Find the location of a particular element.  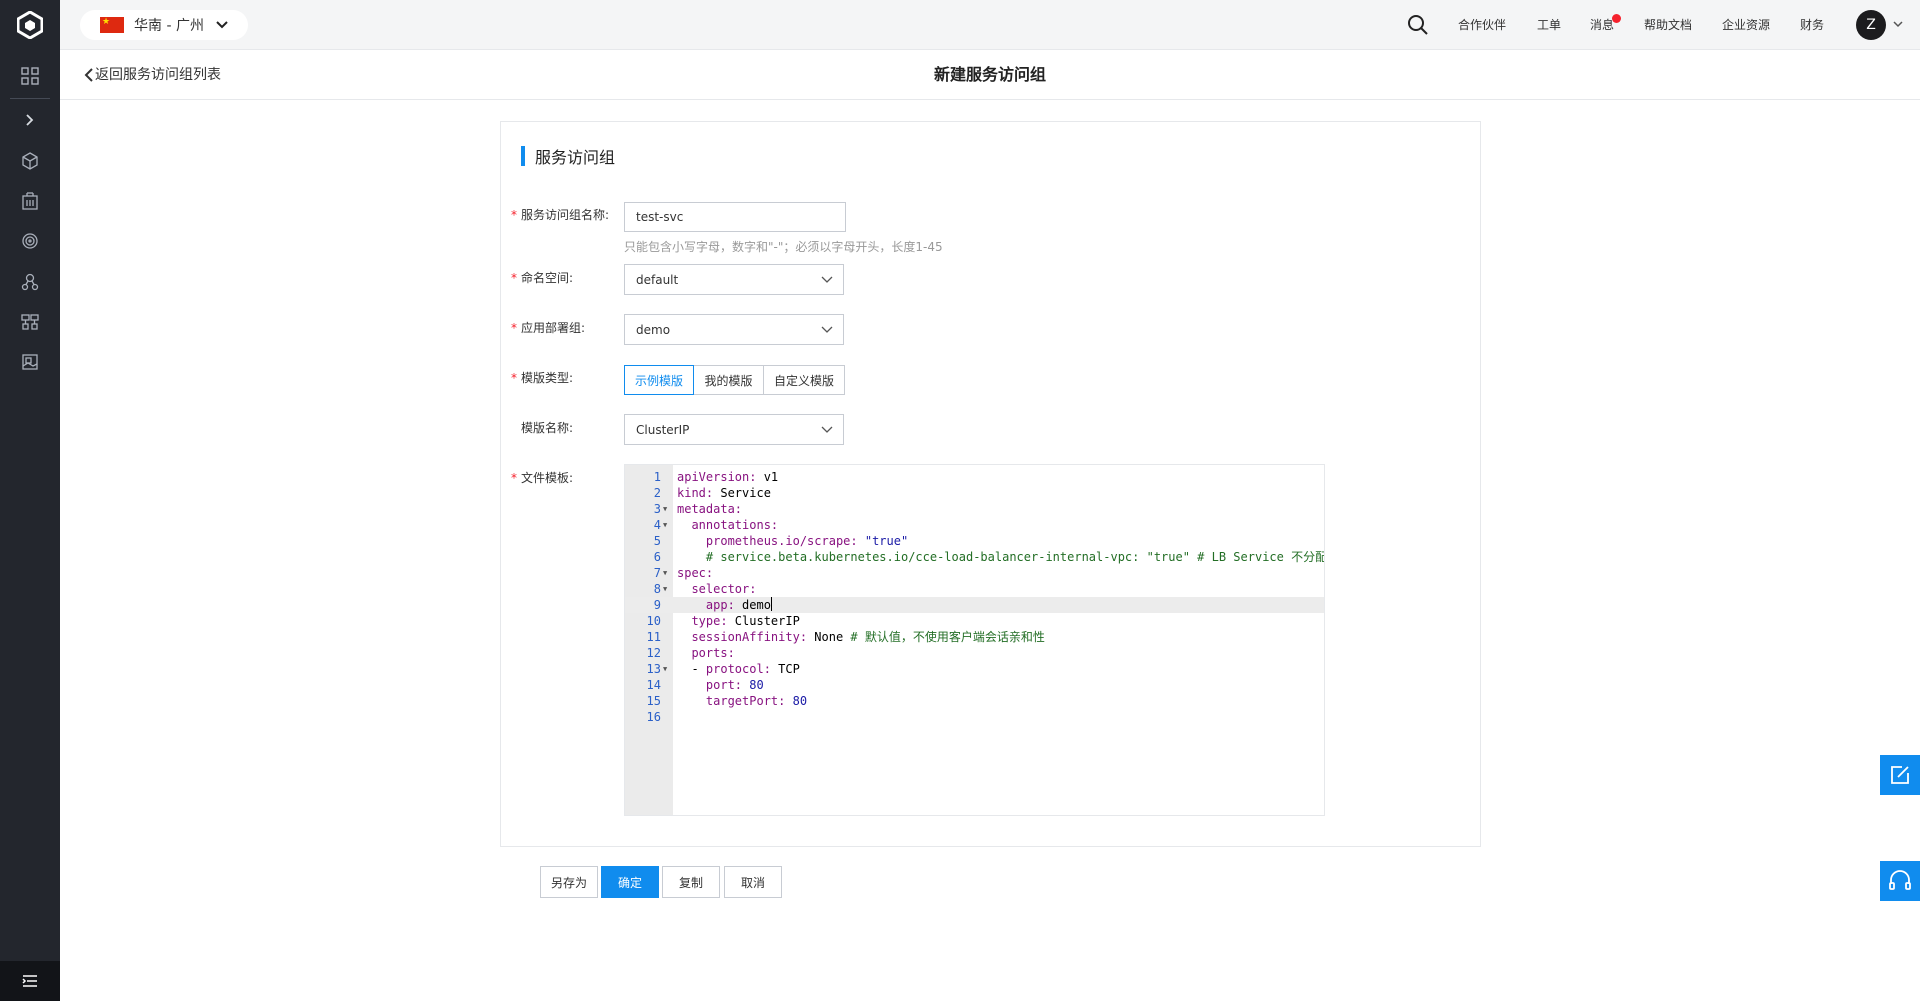

template-type-mine: 我的模版 is located at coordinates (728, 380).